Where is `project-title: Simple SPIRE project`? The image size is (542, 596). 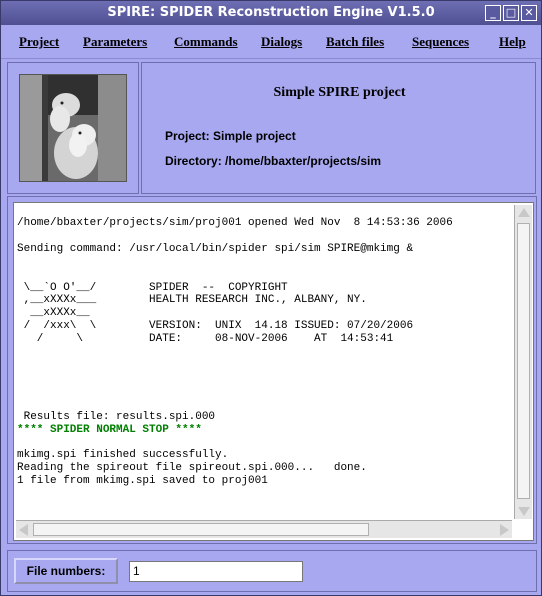
project-title: Simple SPIRE project is located at coordinates (339, 92).